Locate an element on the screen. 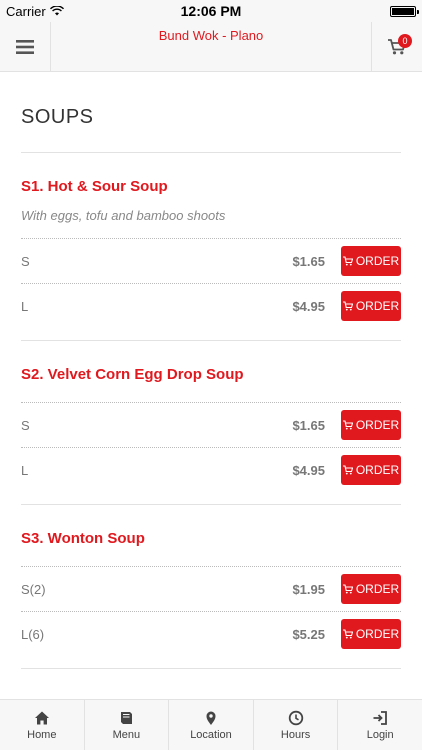 The width and height of the screenshot is (422, 750). tab-hours: Hours is located at coordinates (296, 725).